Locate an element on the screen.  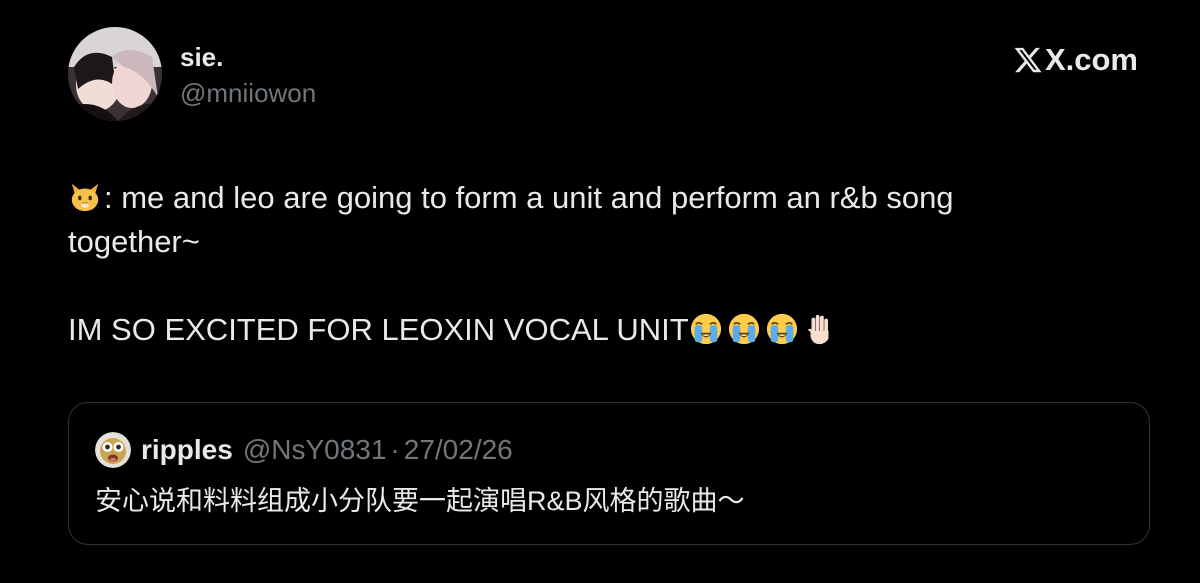
cat-face-icon is located at coordinates (85, 197).